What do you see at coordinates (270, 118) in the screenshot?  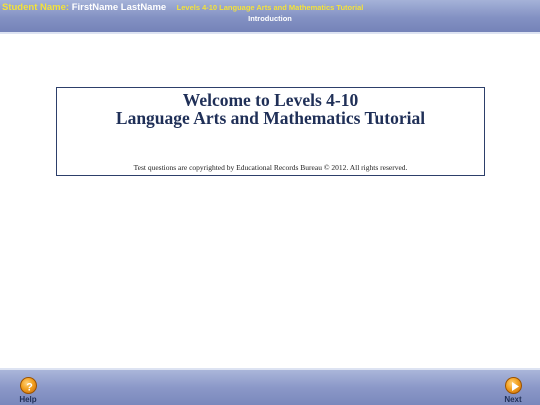 I see `welcome-subheading: Language Arts and Mathematics Tutorial` at bounding box center [270, 118].